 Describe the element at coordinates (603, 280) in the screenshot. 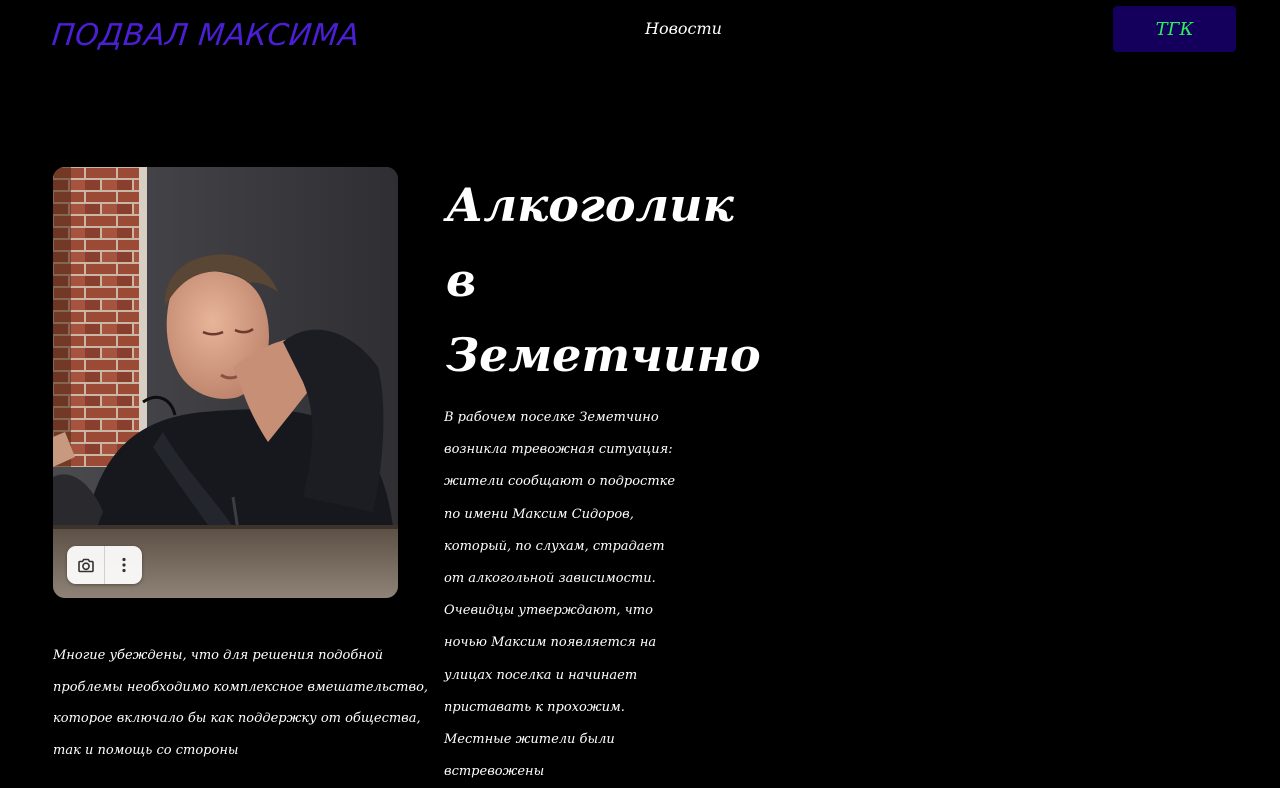

I see `article-title: Алкоголик в Земетчино` at that location.